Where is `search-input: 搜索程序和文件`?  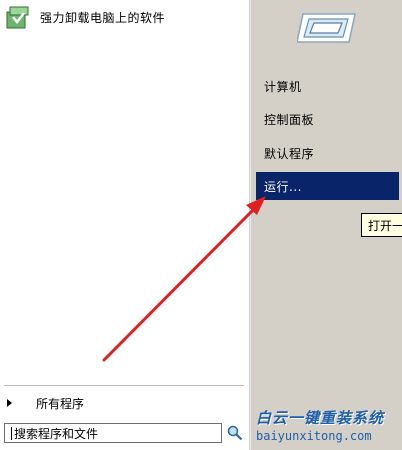 search-input: 搜索程序和文件 is located at coordinates (113, 433).